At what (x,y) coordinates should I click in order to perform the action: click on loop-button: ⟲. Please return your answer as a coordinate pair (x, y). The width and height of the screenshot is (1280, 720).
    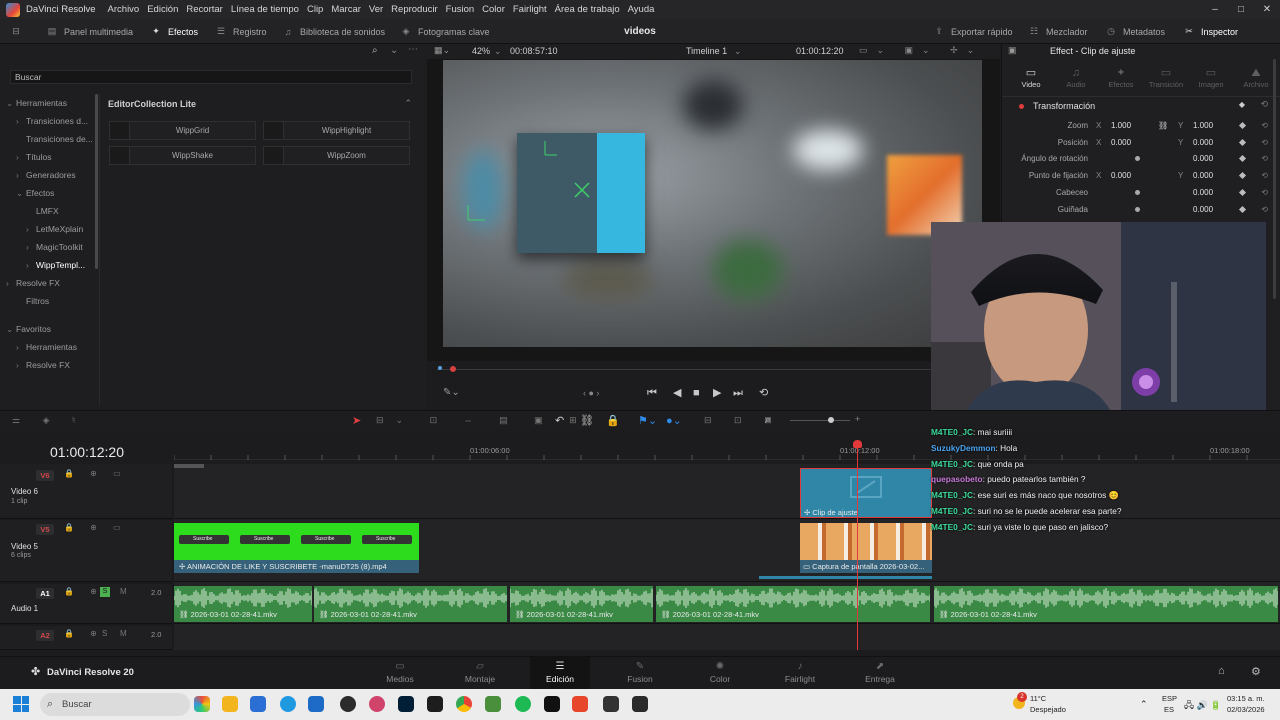
    Looking at the image, I should click on (763, 393).